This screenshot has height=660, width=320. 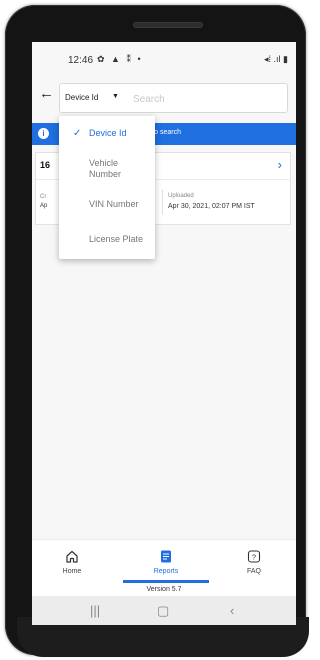 What do you see at coordinates (120, 59) in the screenshot?
I see `notification-icons: ✿ ▲ ⁑ •` at bounding box center [120, 59].